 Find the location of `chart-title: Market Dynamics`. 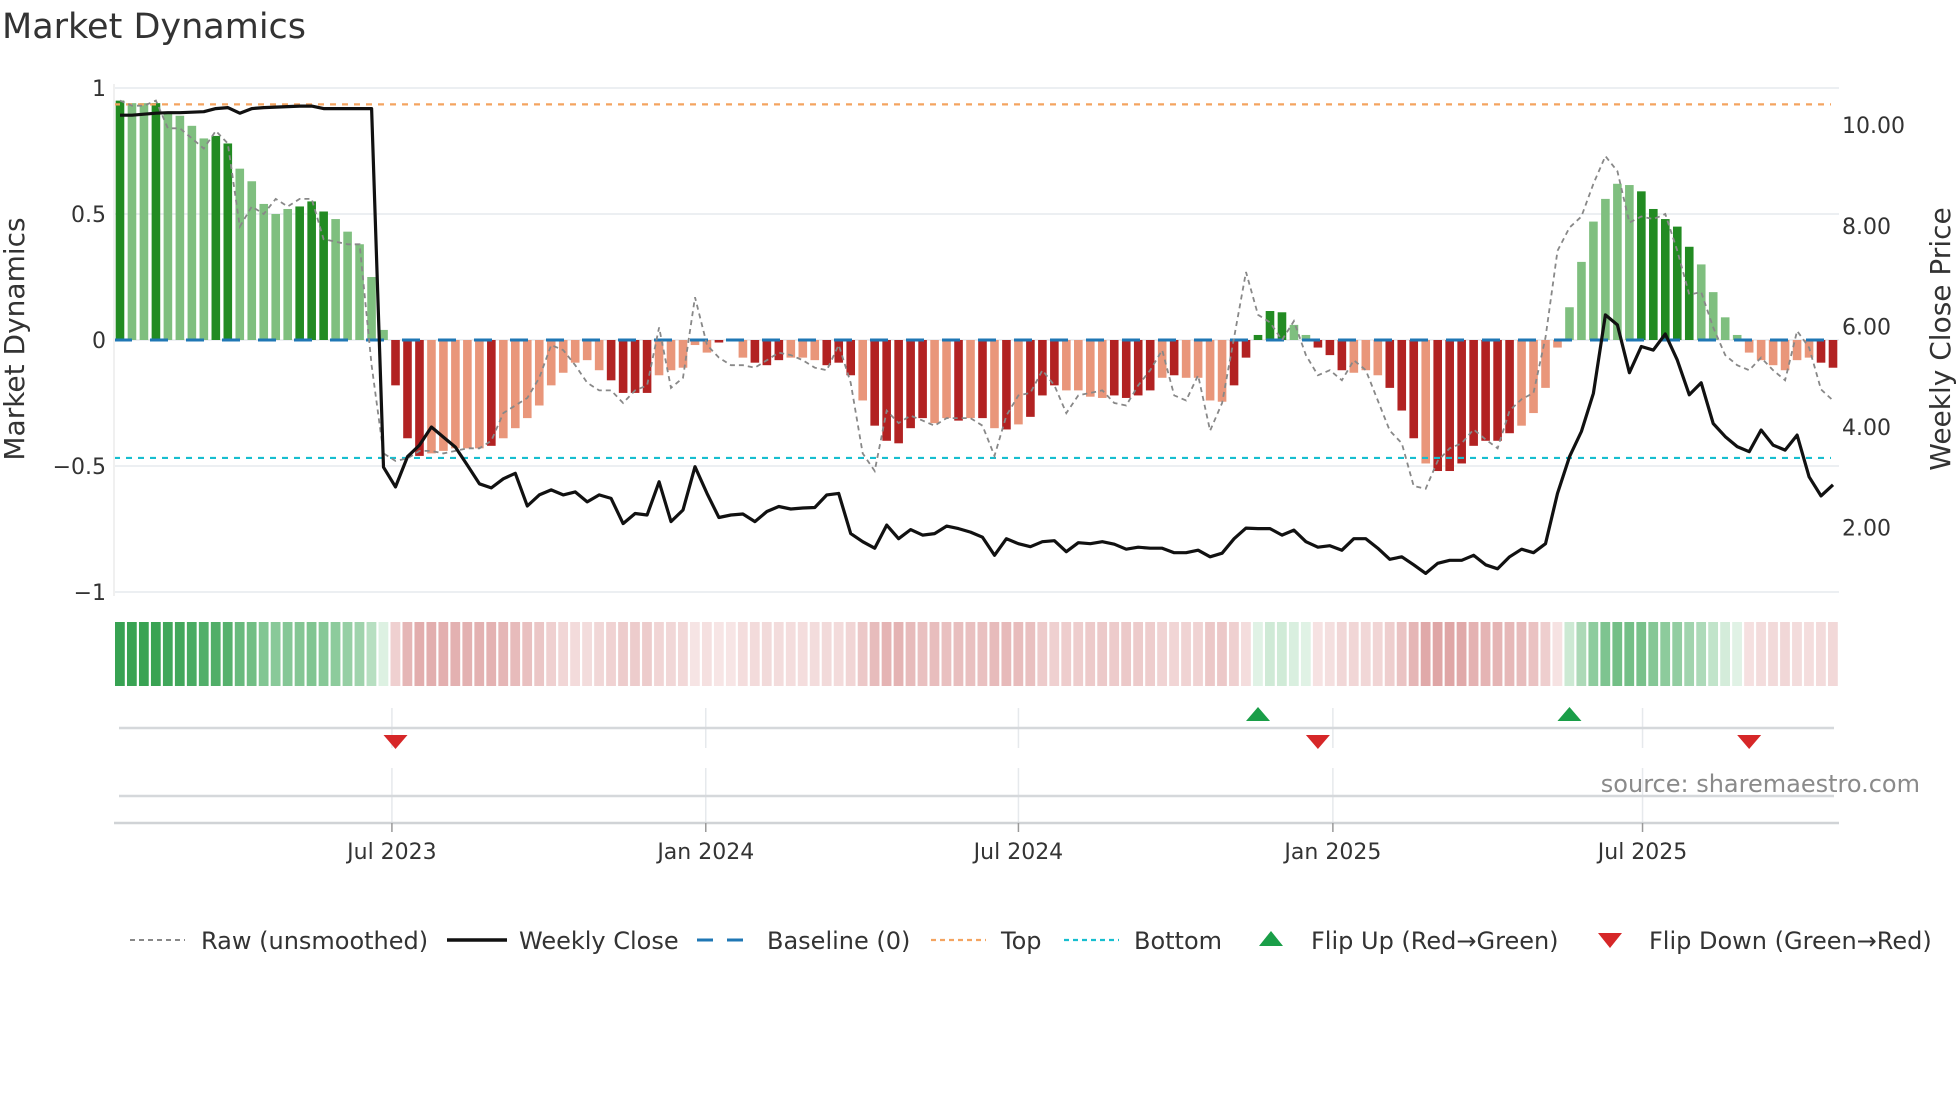

chart-title: Market Dynamics is located at coordinates (154, 27).